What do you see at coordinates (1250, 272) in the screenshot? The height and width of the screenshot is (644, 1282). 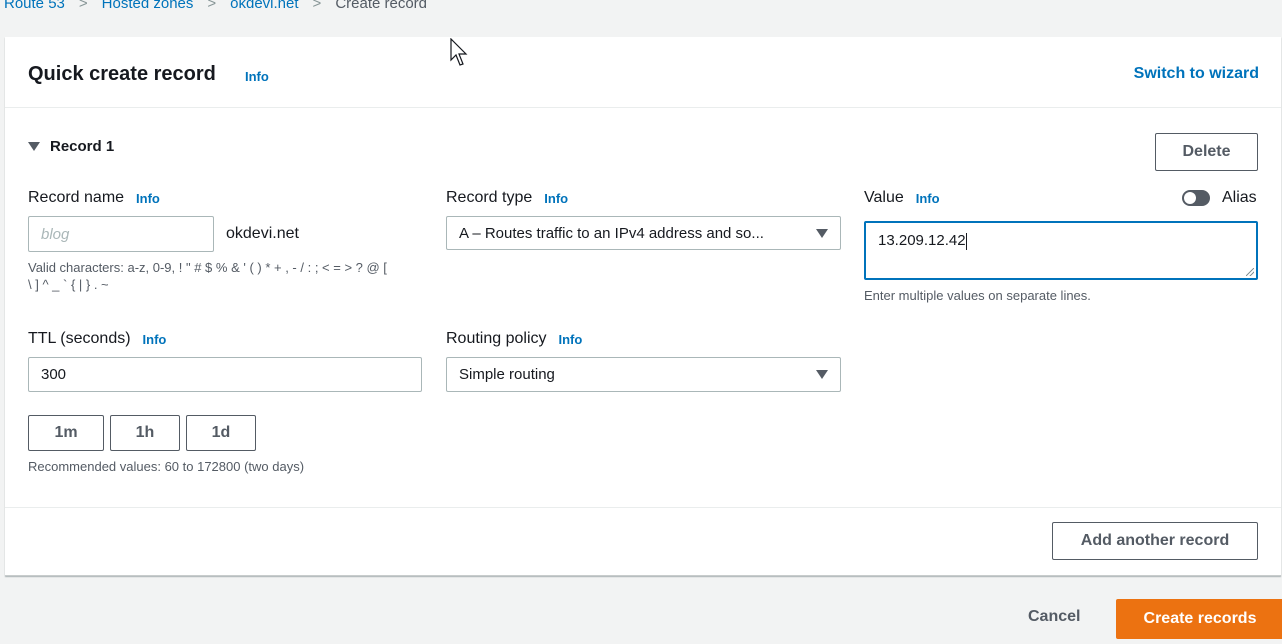 I see `resize-handle-icon` at bounding box center [1250, 272].